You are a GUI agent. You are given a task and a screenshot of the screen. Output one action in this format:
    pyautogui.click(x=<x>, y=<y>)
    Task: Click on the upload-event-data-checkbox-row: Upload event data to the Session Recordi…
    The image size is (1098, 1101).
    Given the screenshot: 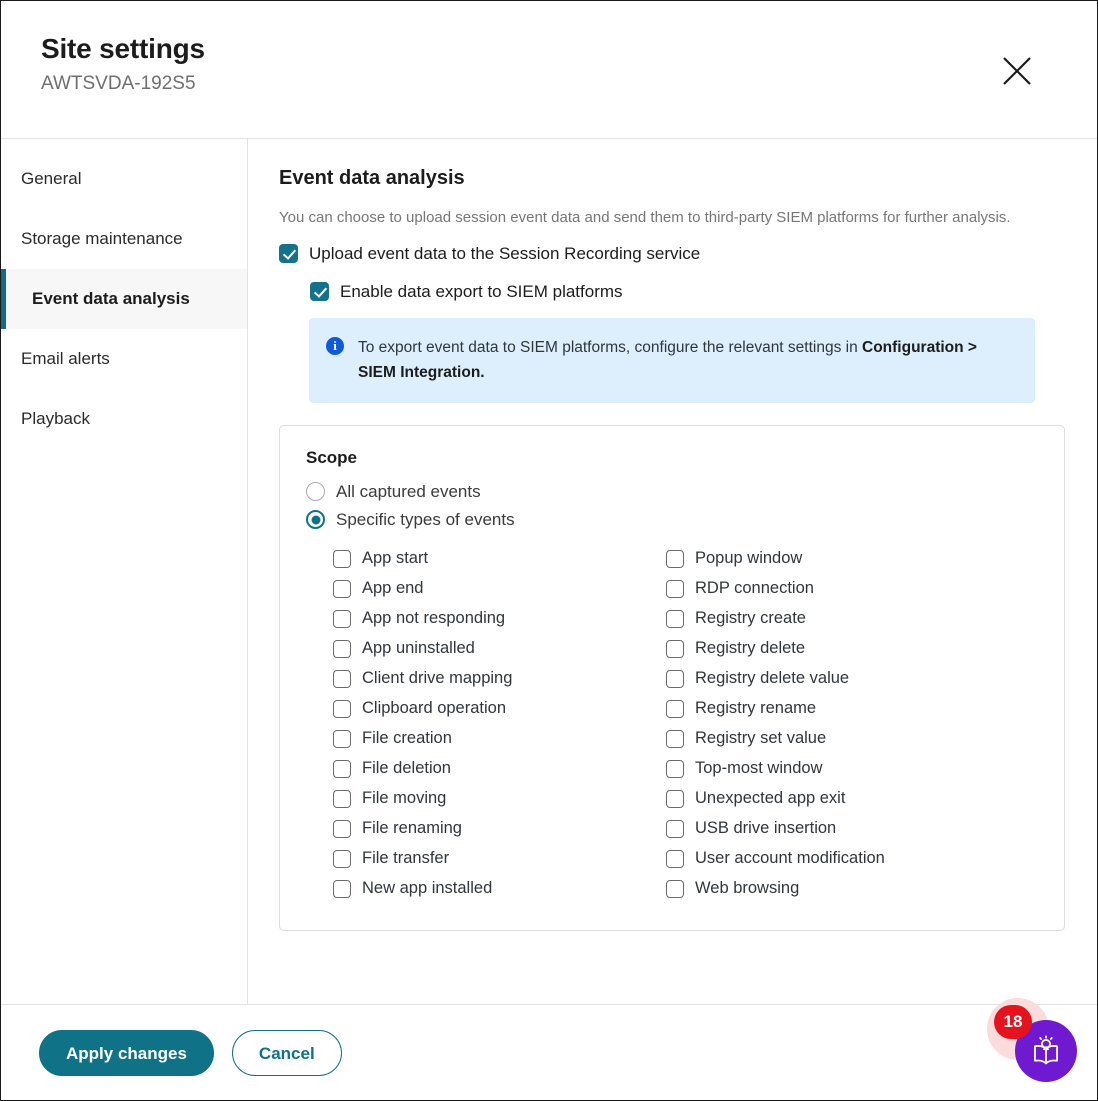 What is the action you would take?
    pyautogui.click(x=672, y=254)
    